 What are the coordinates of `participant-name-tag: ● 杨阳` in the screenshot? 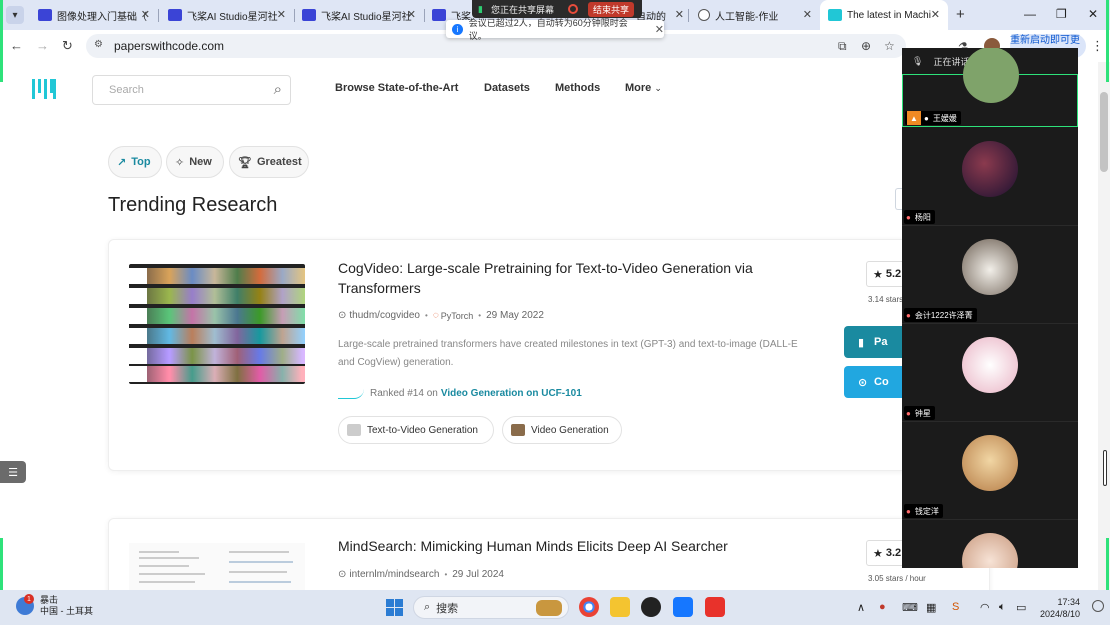 It's located at (919, 217).